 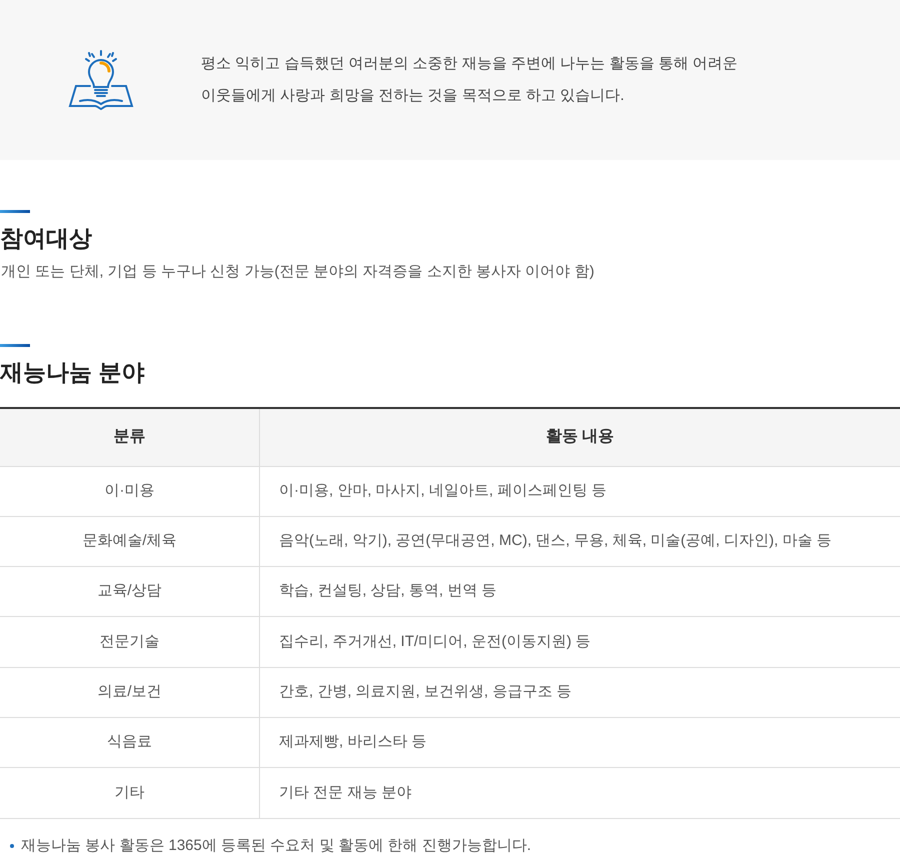 What do you see at coordinates (130, 591) in the screenshot?
I see `table-cell: 교육/상담` at bounding box center [130, 591].